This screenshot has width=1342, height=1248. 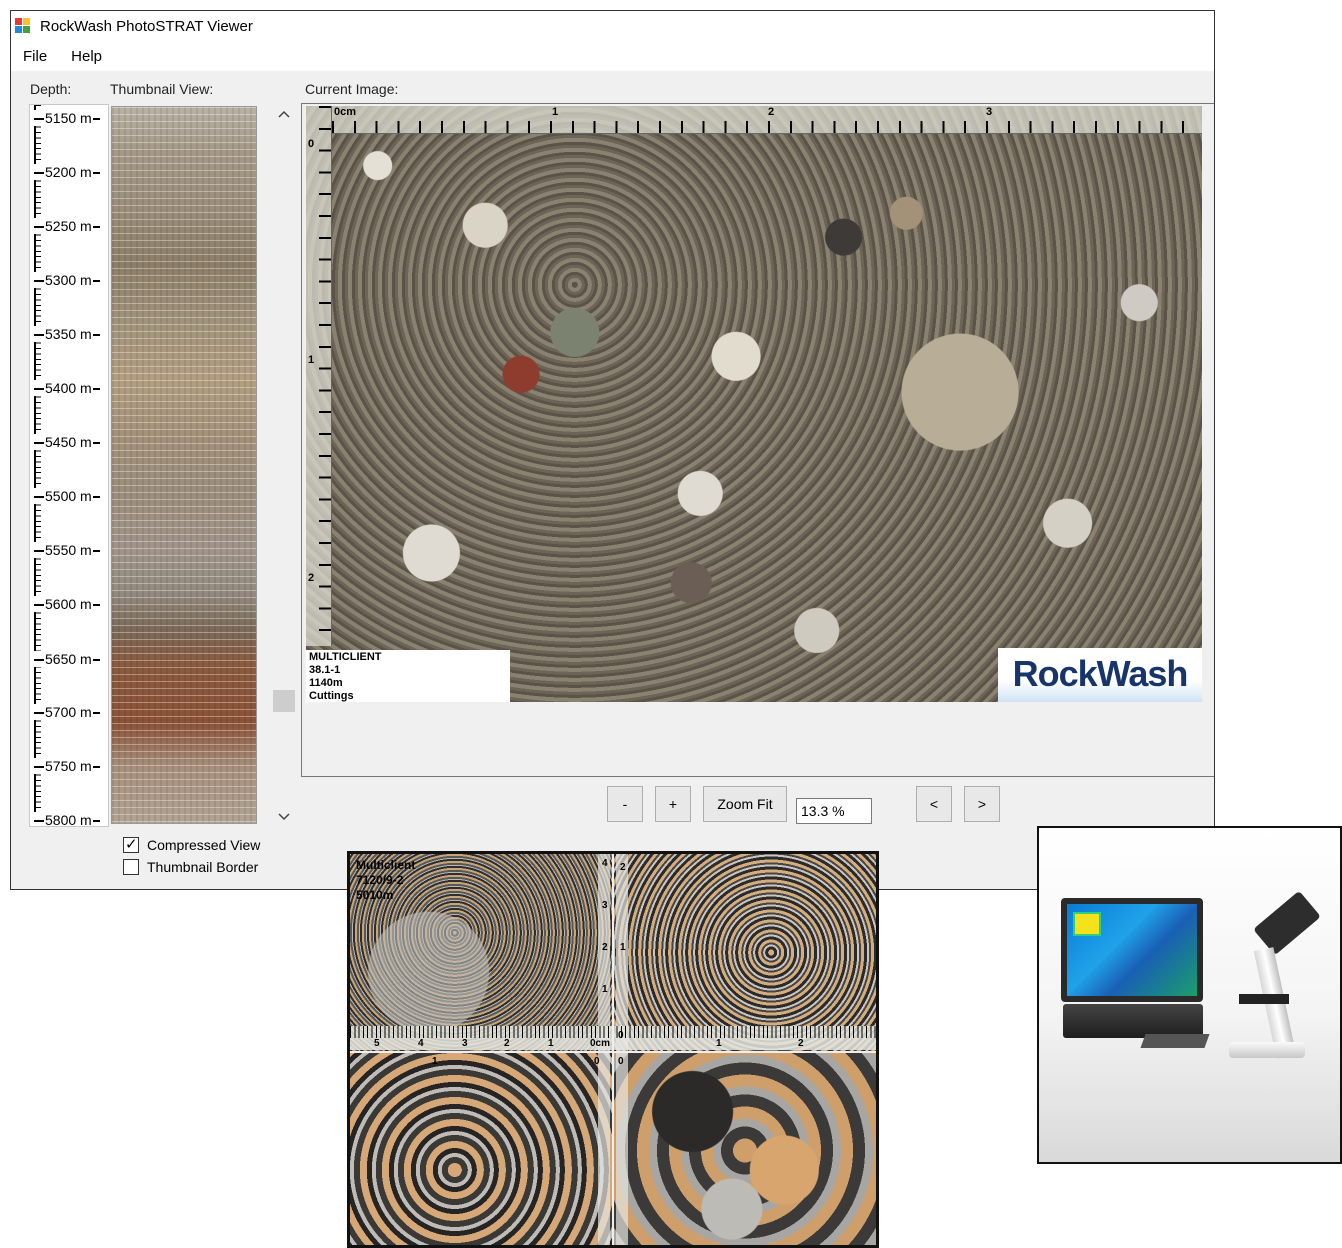 I want to click on comp-q2-label-1: 1, so click(x=623, y=947).